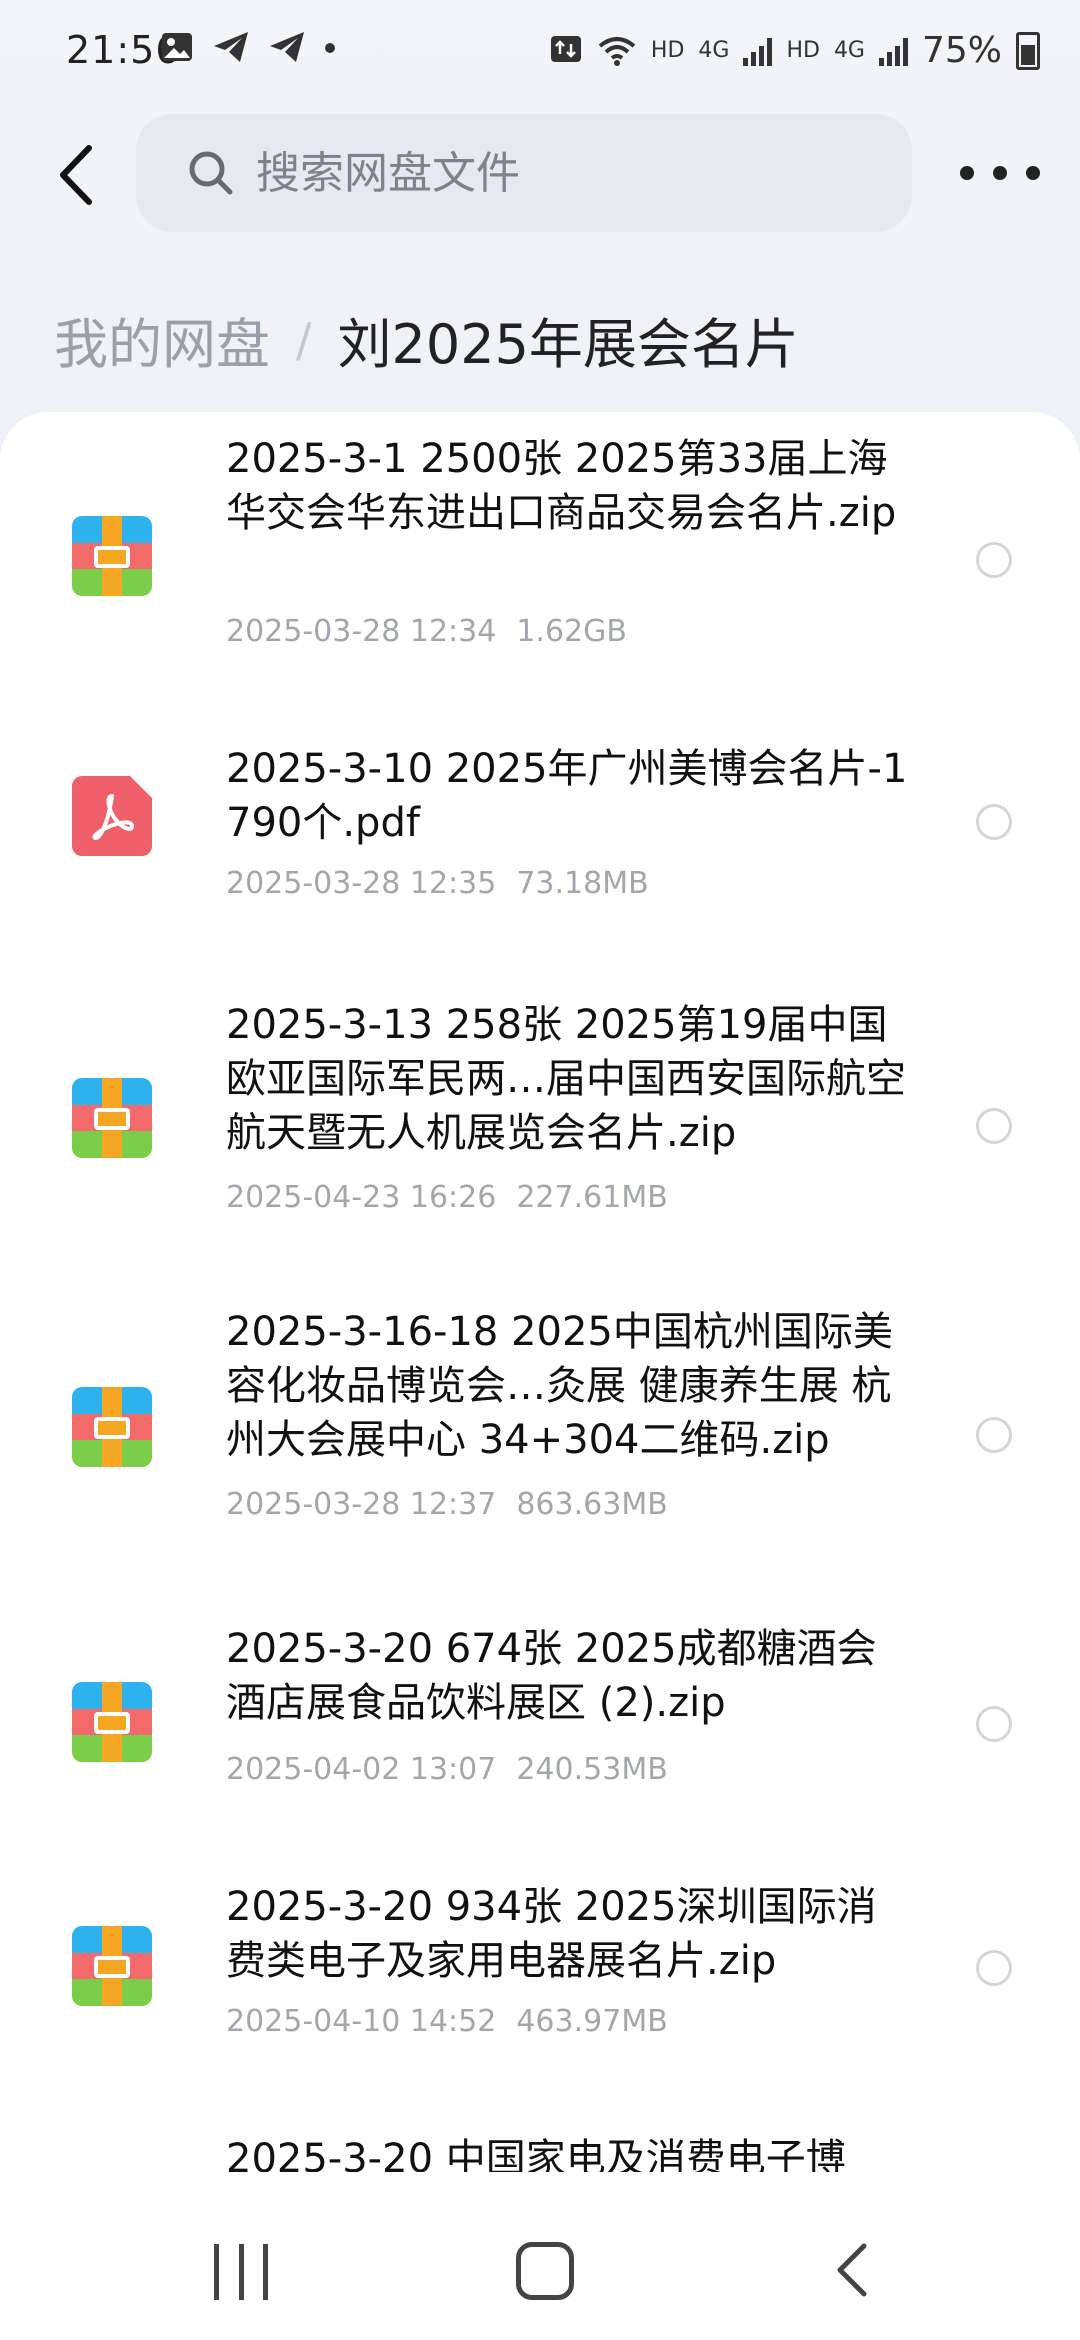  I want to click on signal-strength-icon, so click(758, 51).